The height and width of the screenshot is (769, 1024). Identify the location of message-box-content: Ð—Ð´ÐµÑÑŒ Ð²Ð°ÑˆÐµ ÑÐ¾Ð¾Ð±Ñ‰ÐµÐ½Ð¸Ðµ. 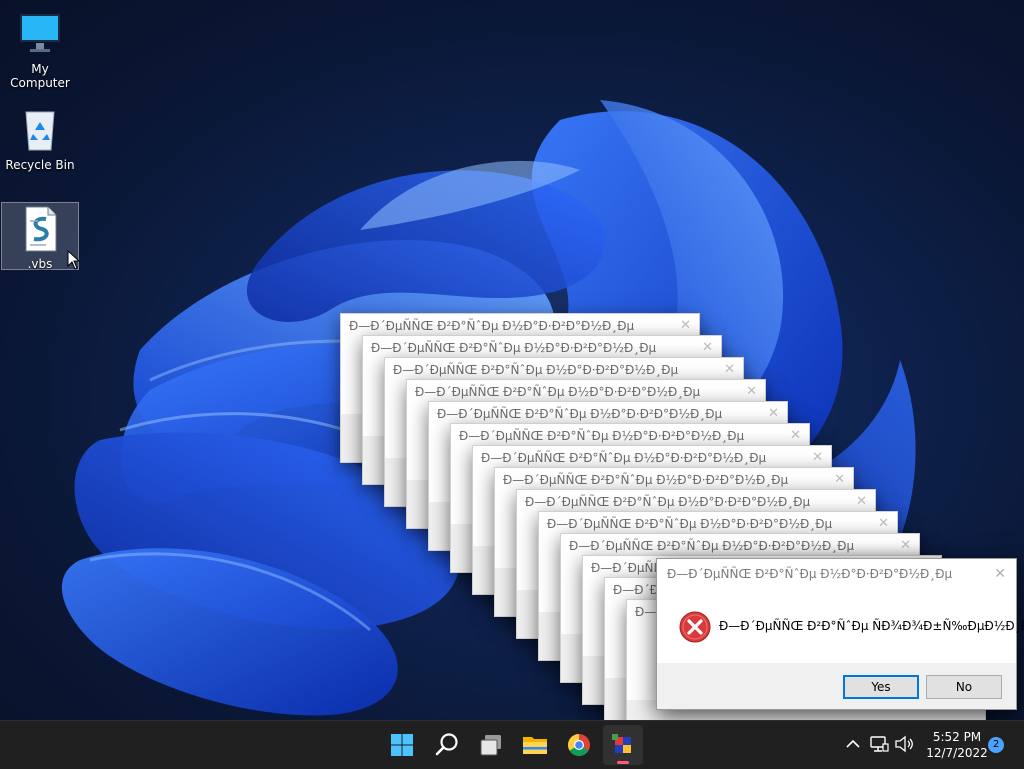
(840, 626).